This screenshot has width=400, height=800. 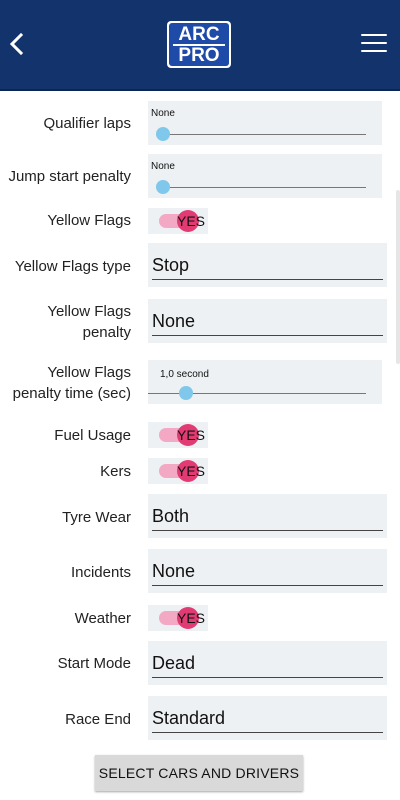 I want to click on jump-start-penalty-slider: None, so click(x=265, y=176).